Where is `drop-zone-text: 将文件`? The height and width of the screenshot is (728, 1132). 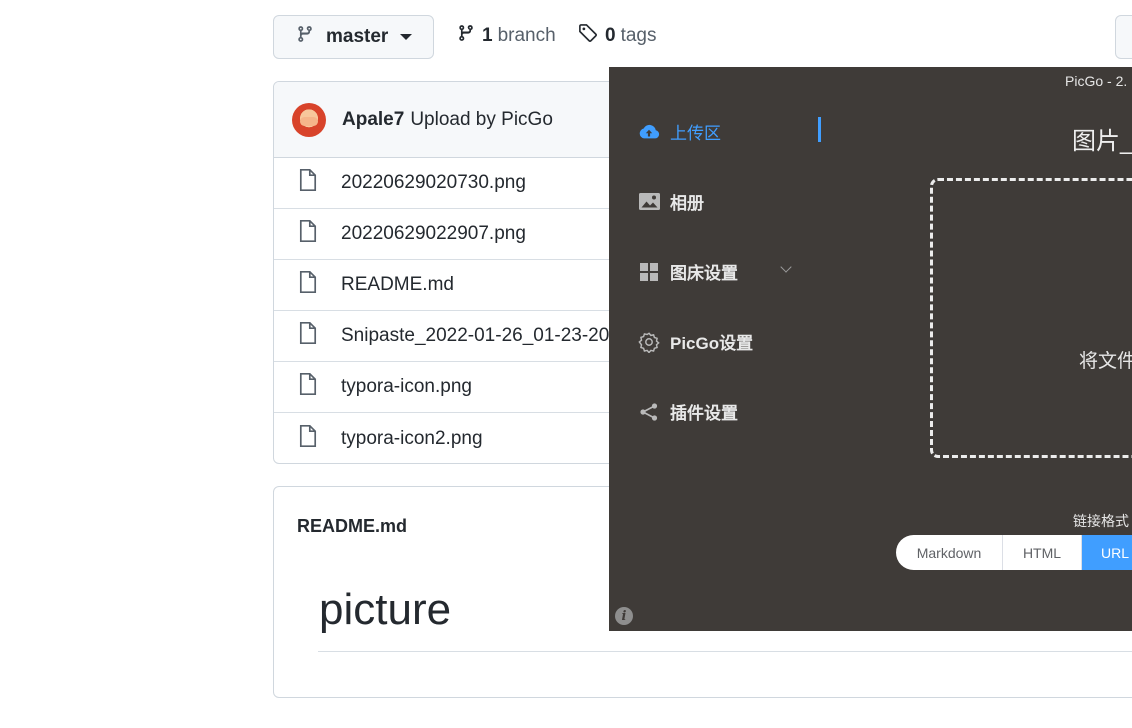 drop-zone-text: 将文件 is located at coordinates (1105, 361).